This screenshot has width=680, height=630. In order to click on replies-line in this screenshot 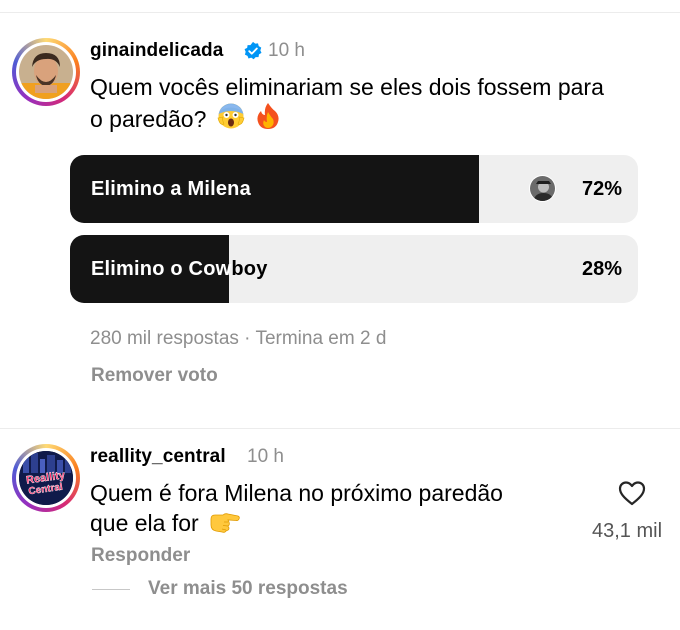, I will do `click(111, 589)`.